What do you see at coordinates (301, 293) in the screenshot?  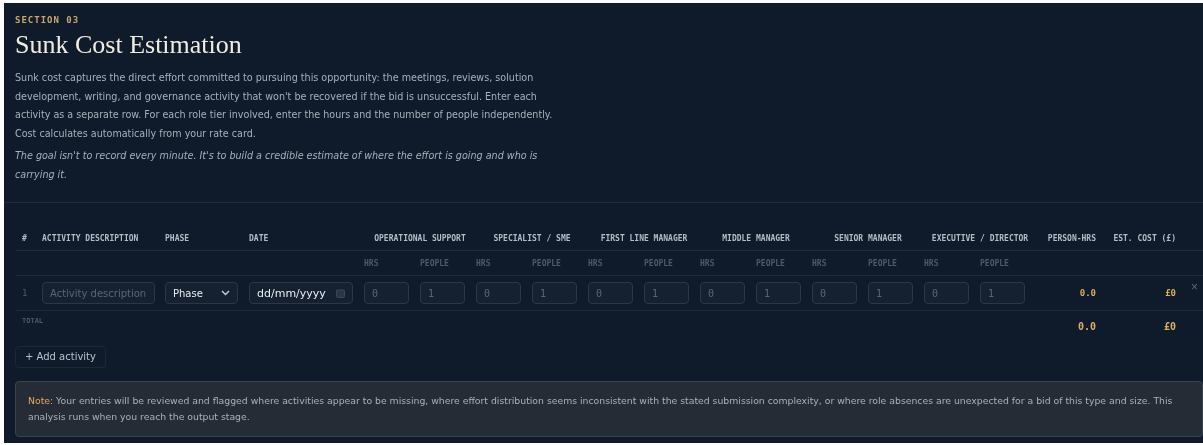 I see `date-field: dd/mm/yyyy` at bounding box center [301, 293].